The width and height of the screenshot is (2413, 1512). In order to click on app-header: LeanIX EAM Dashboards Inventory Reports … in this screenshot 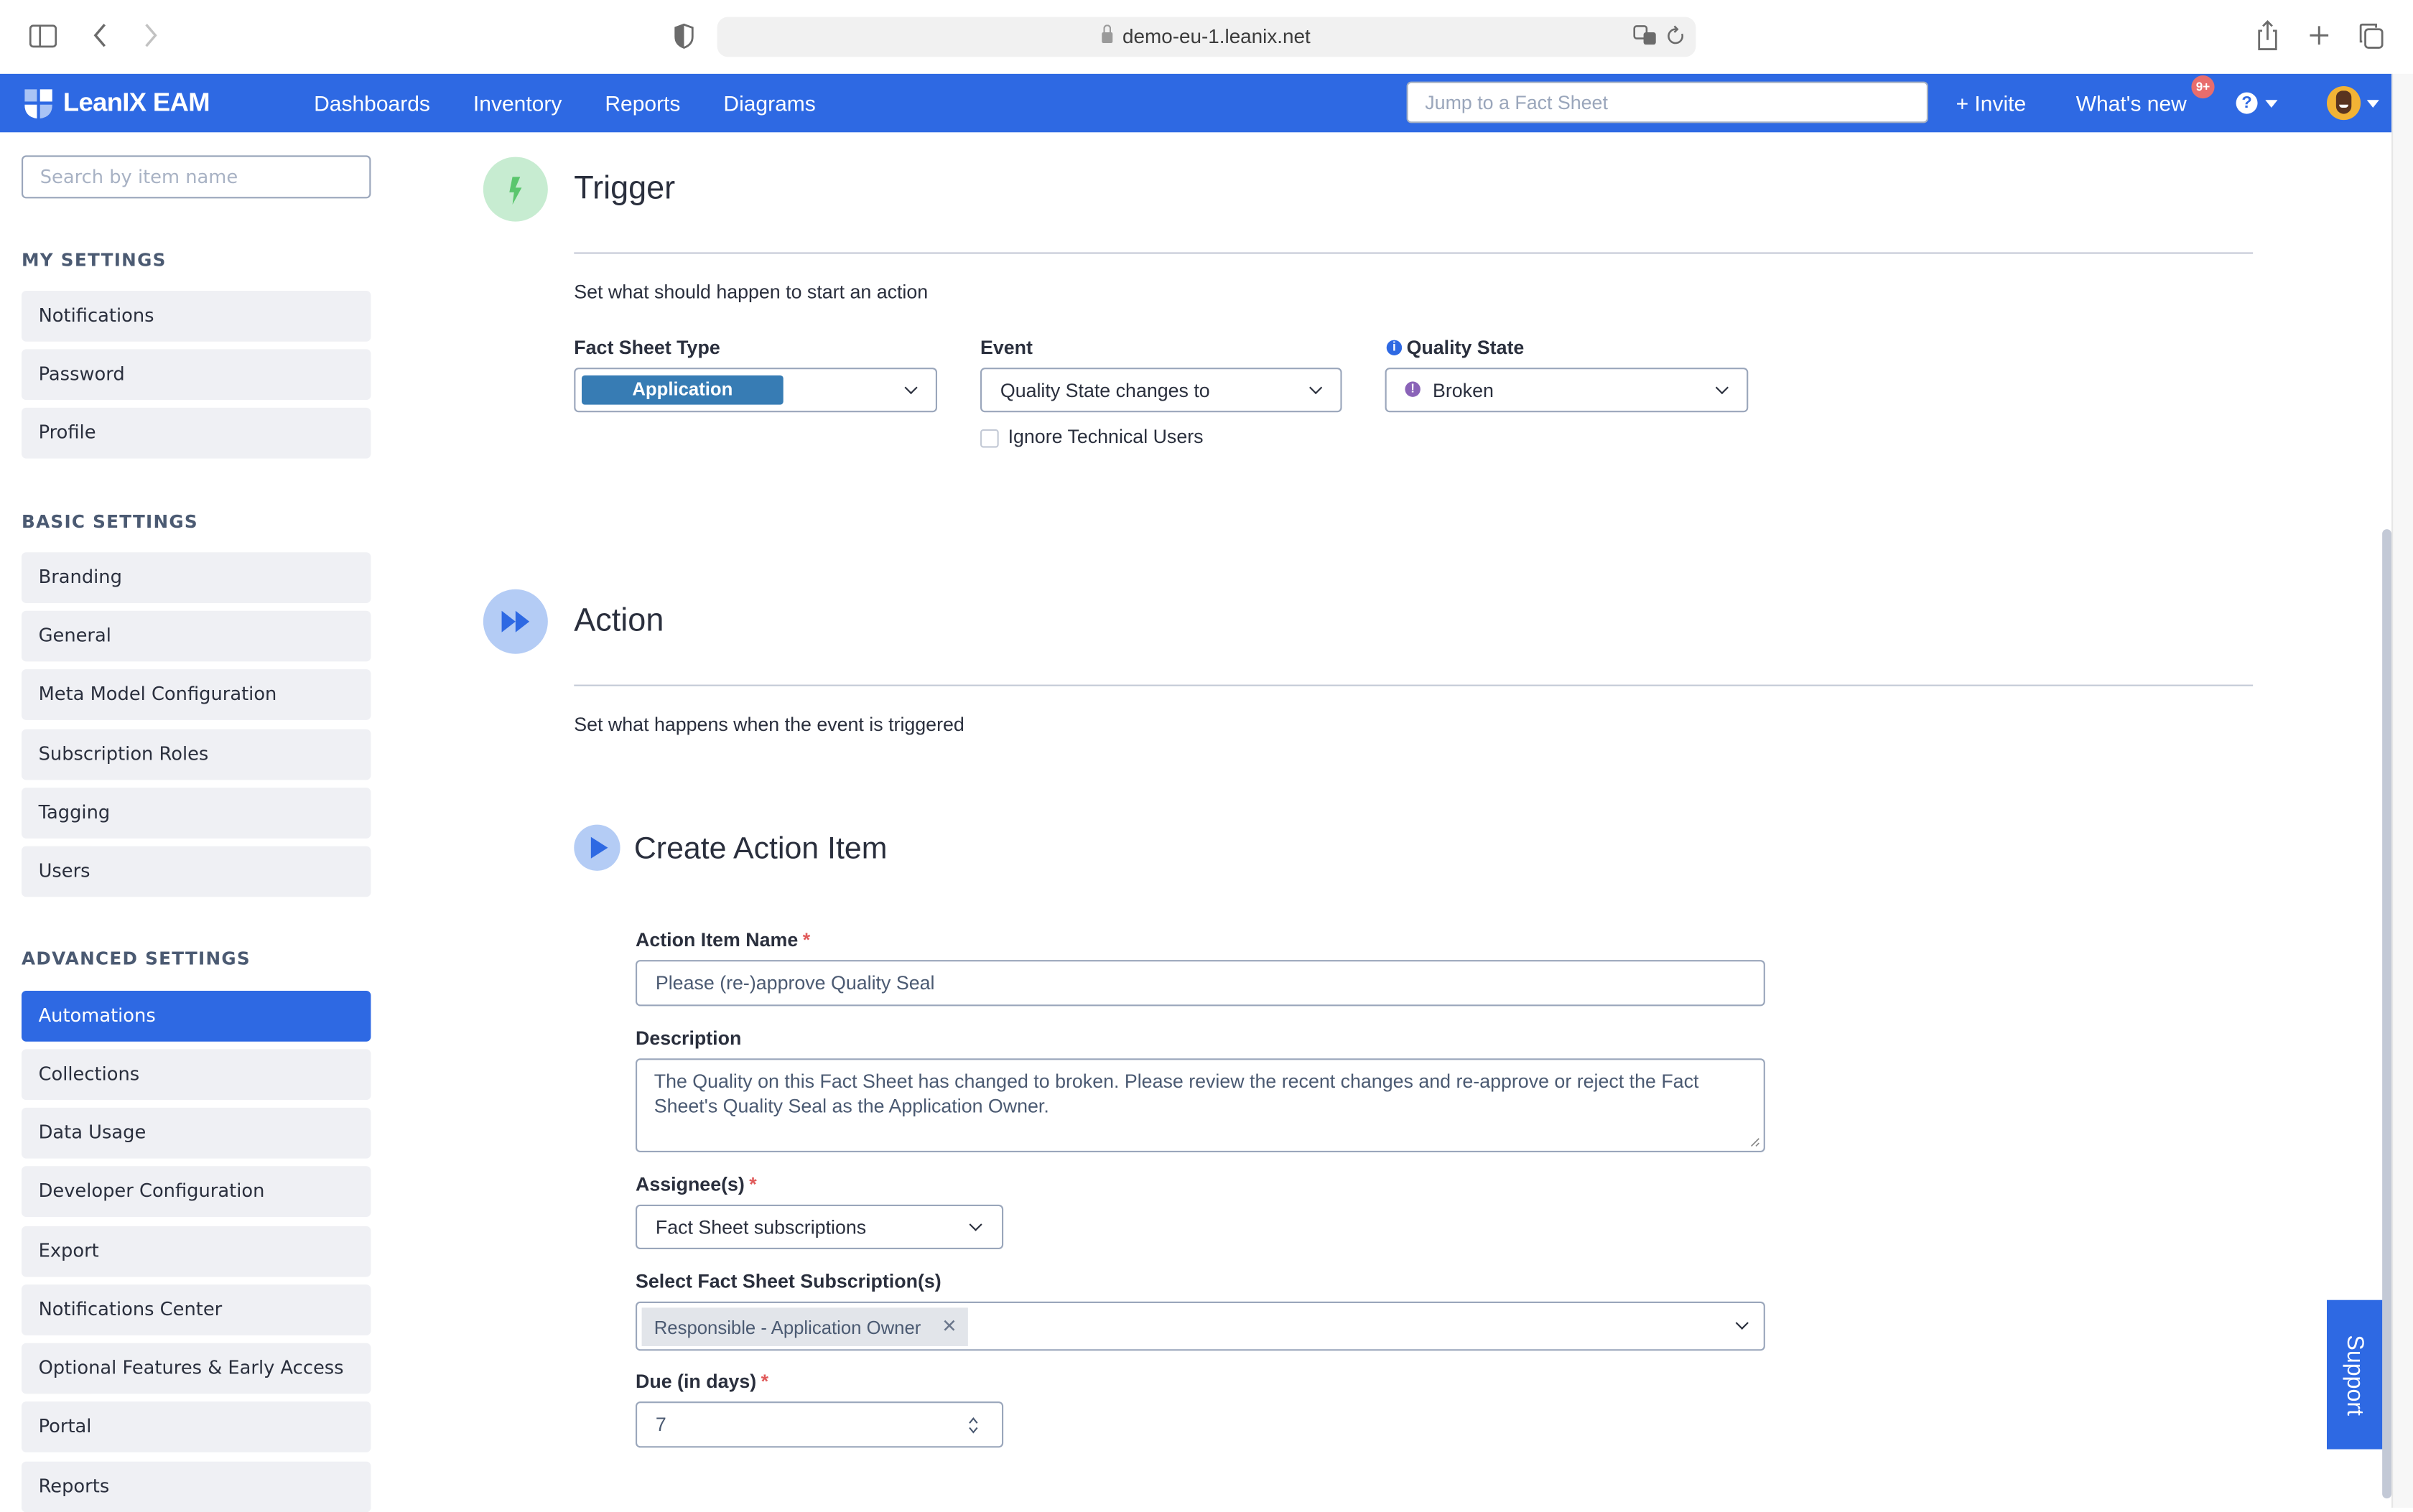, I will do `click(1195, 103)`.